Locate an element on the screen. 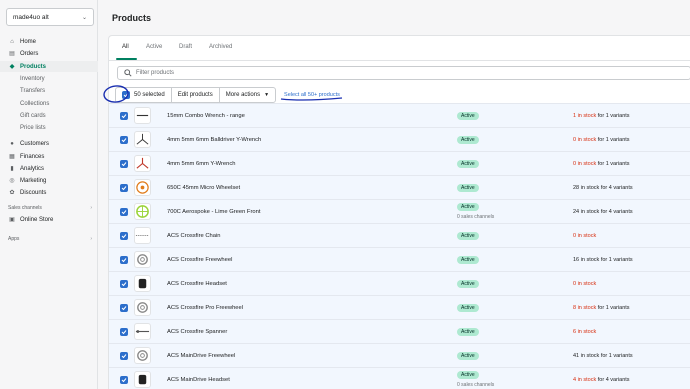 The height and width of the screenshot is (389, 690). tab-all: All is located at coordinates (125, 47).